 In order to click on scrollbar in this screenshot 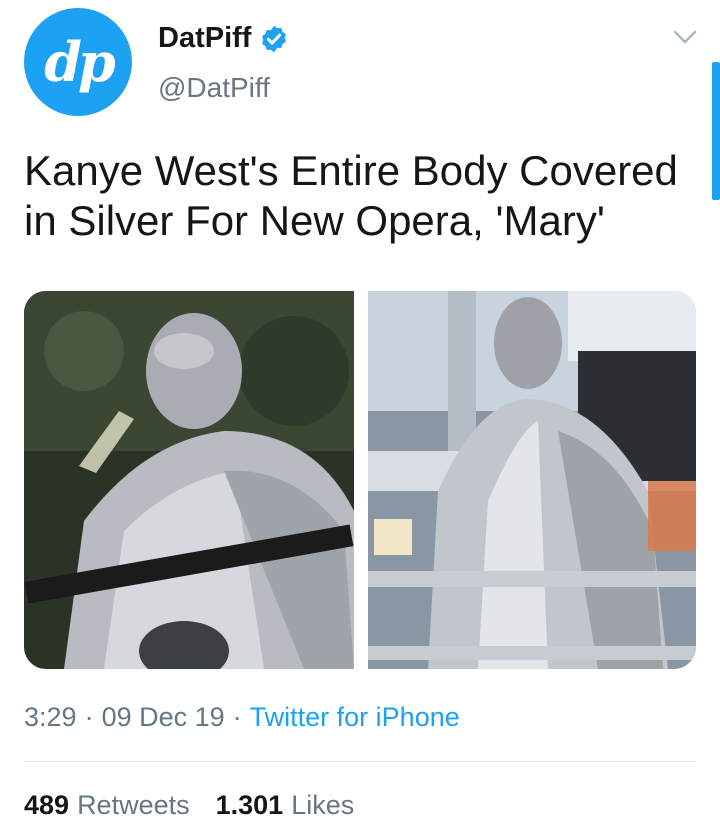, I will do `click(716, 131)`.